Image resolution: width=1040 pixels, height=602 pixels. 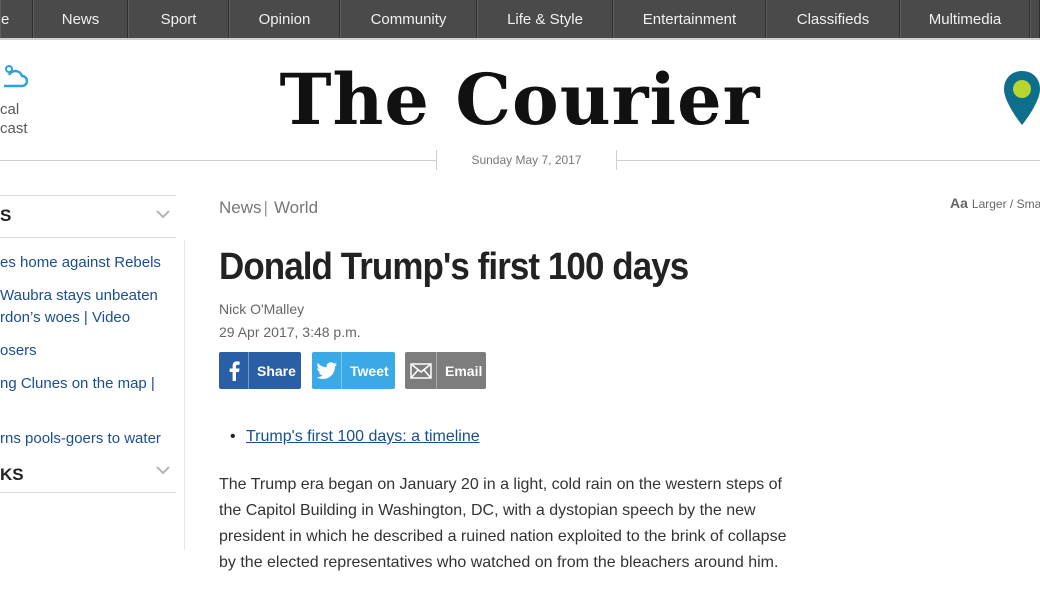 I want to click on text-size-label: Larger / Sma, so click(x=1006, y=204).